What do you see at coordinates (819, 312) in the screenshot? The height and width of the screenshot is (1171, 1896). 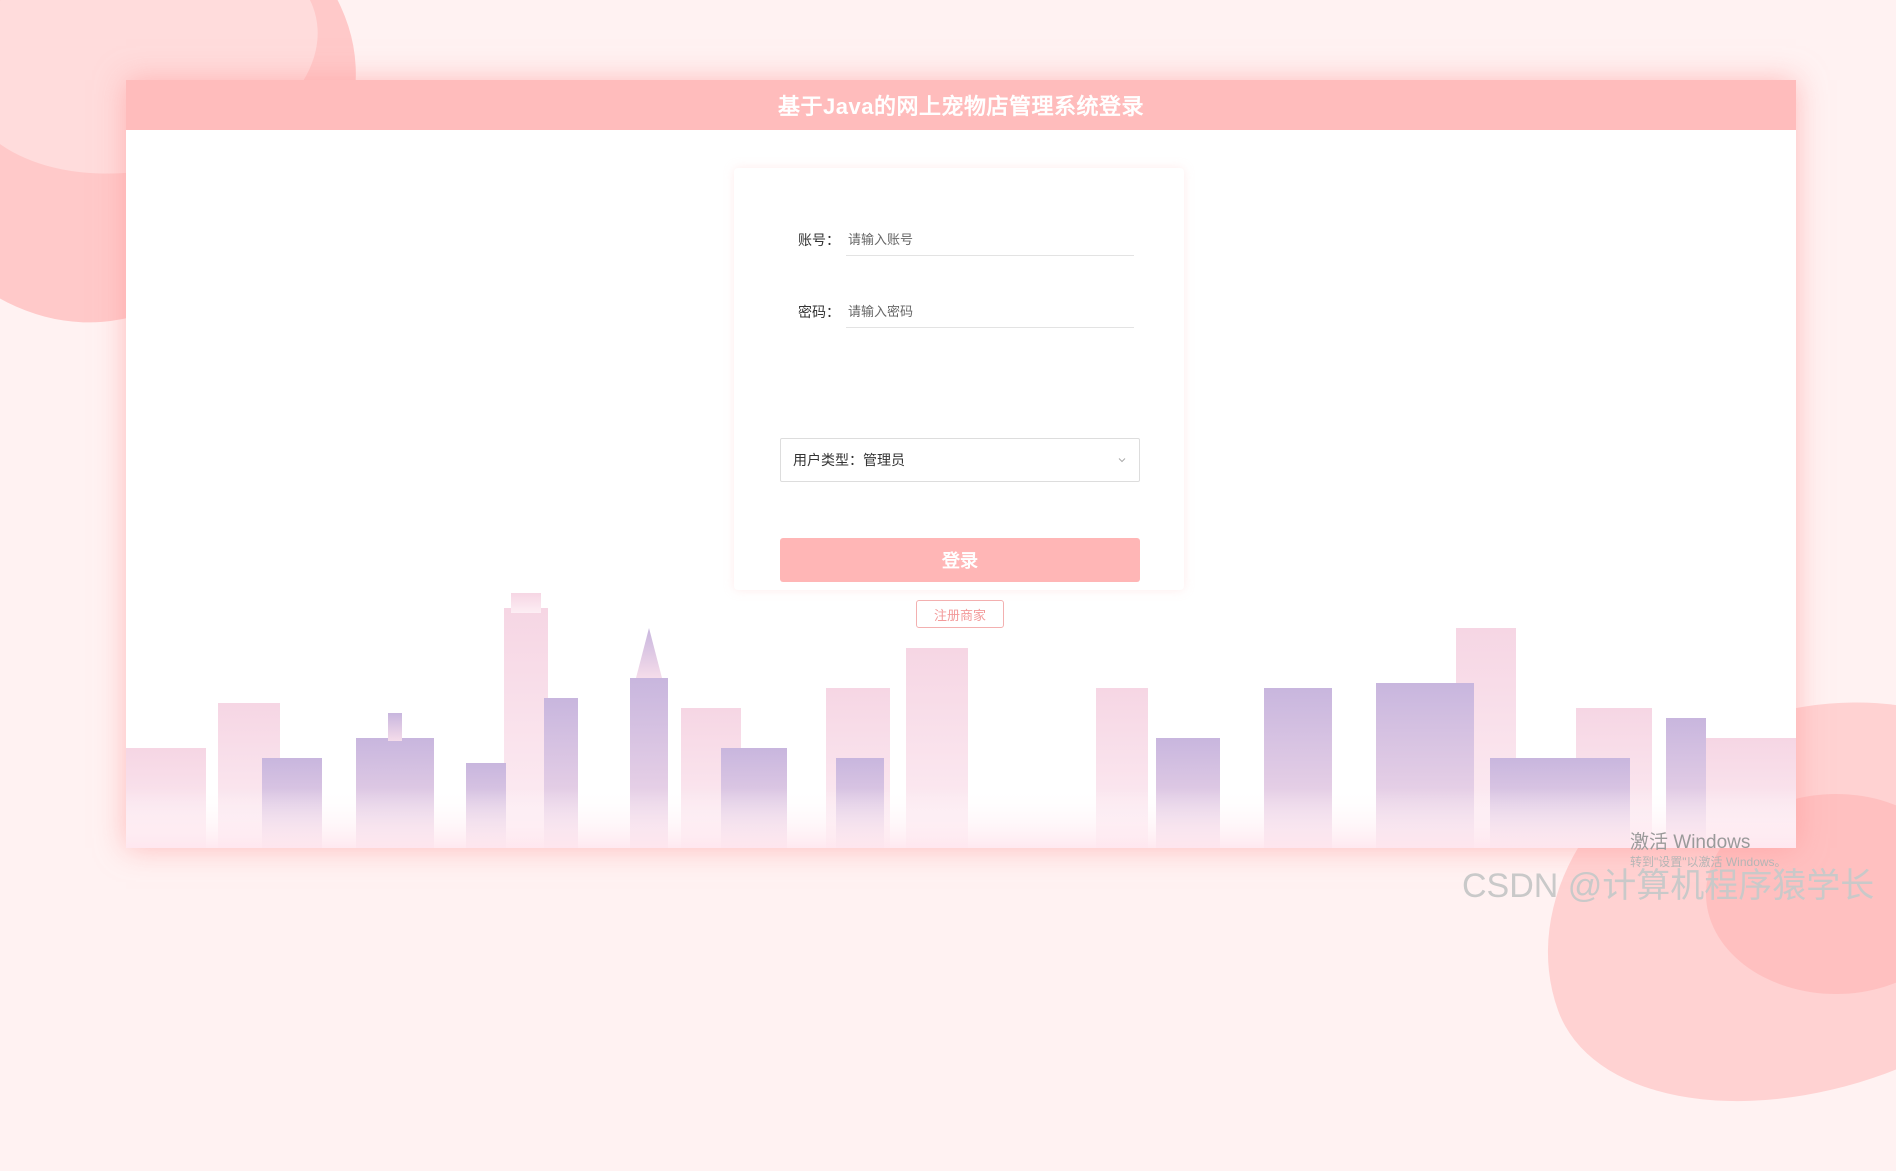 I see `password-label: 密码：` at bounding box center [819, 312].